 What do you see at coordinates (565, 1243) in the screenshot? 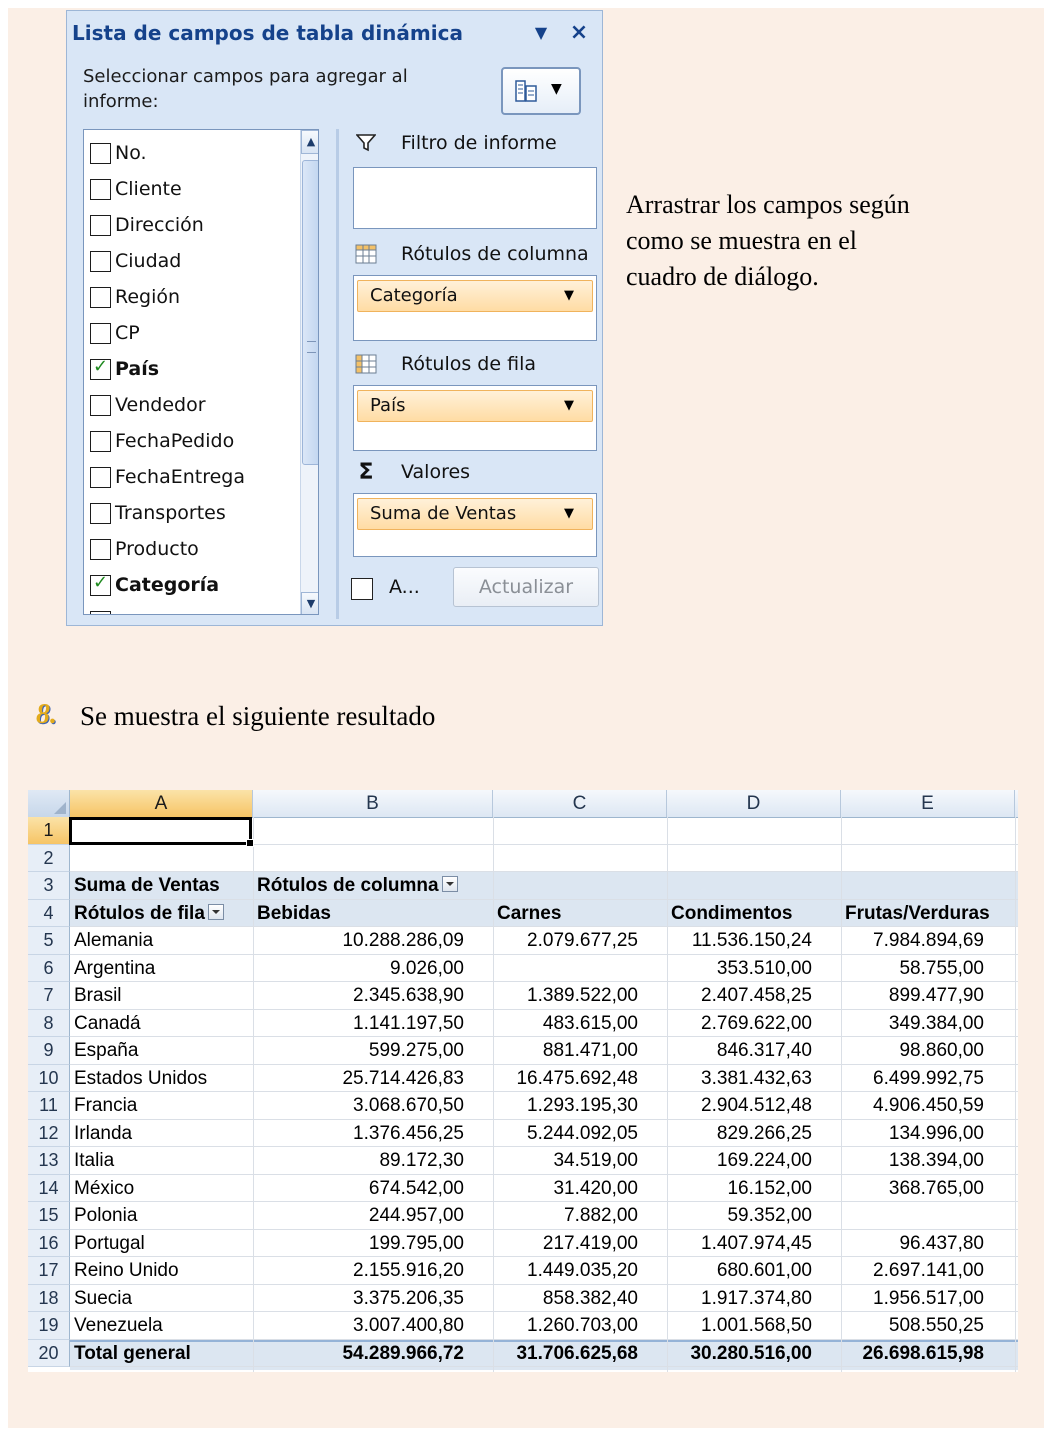
I see `value-cell: 217.419,00` at bounding box center [565, 1243].